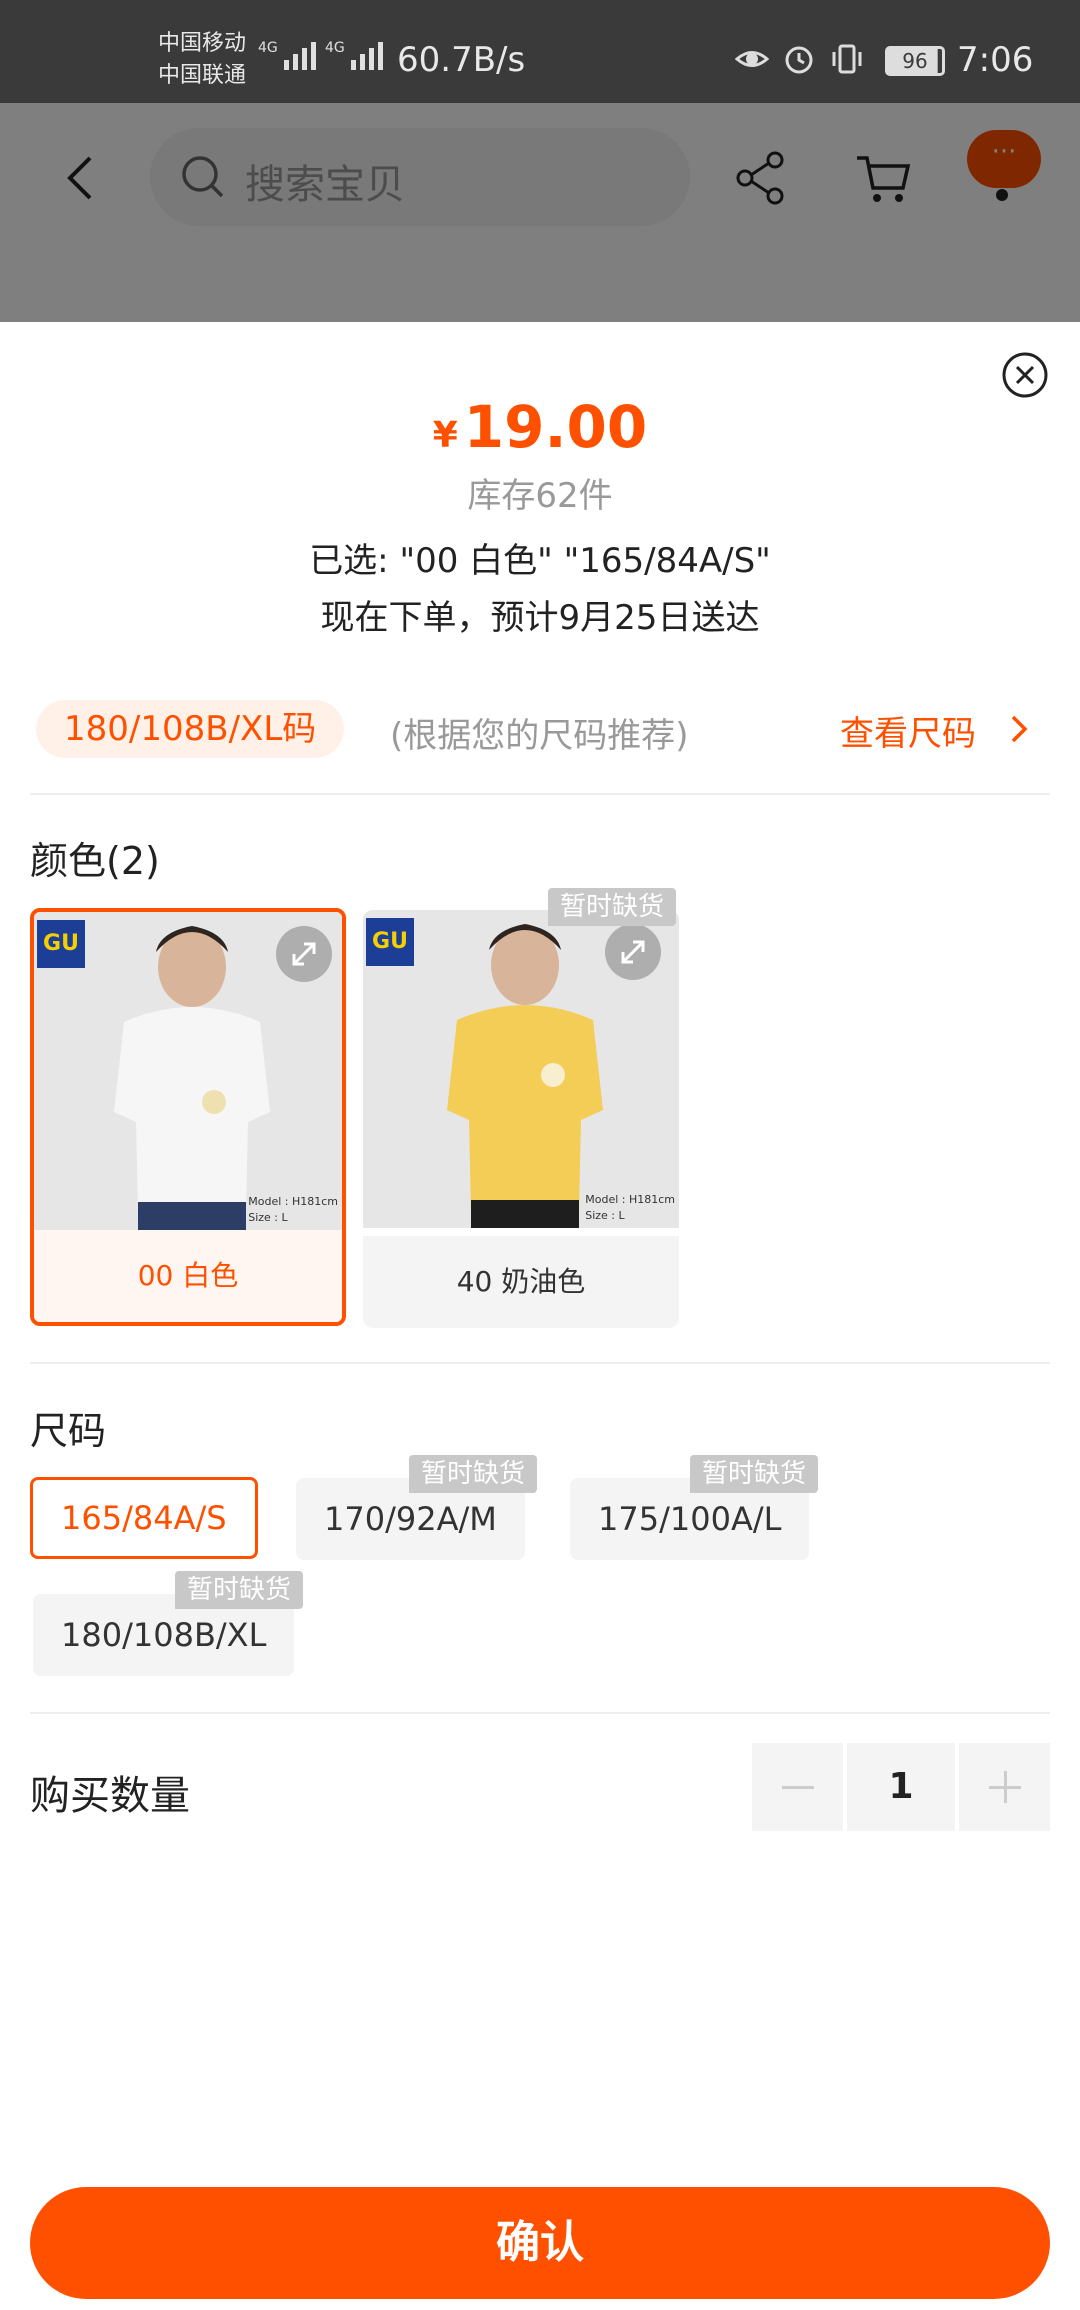  Describe the element at coordinates (540, 2243) in the screenshot. I see `confirm-button: 确认` at that location.